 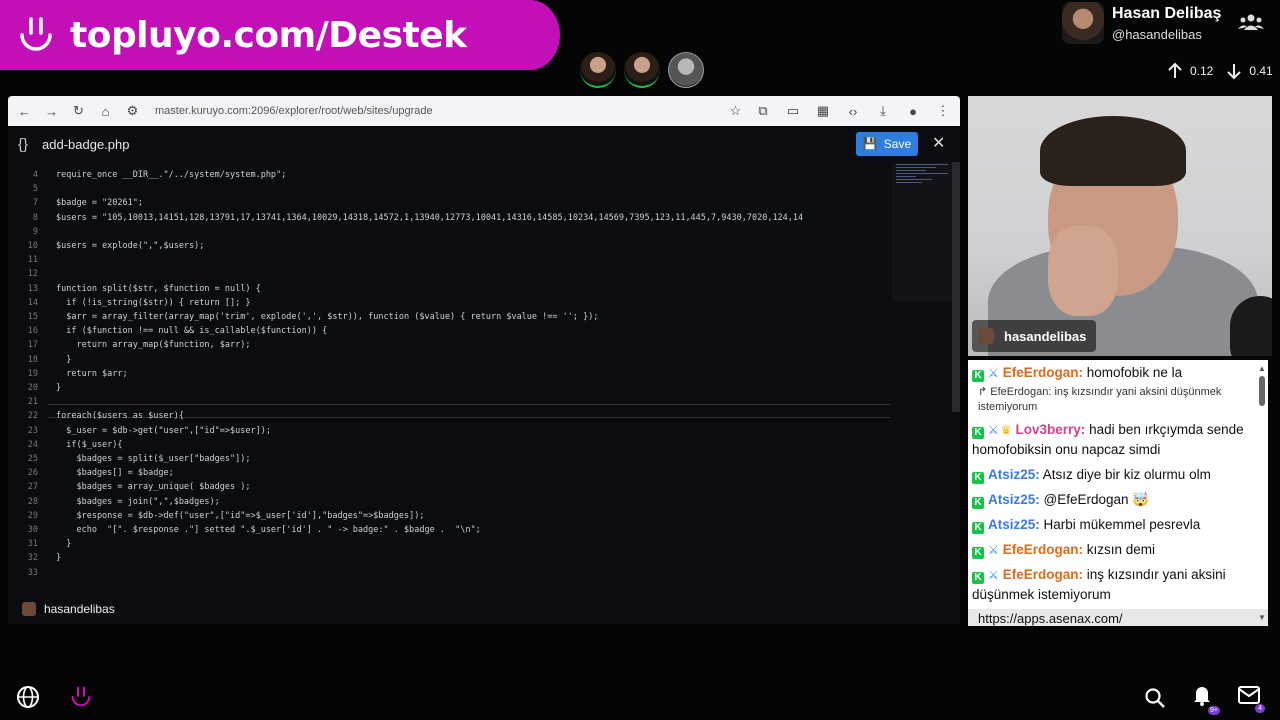 What do you see at coordinates (1251, 699) in the screenshot?
I see `messages-button: 4` at bounding box center [1251, 699].